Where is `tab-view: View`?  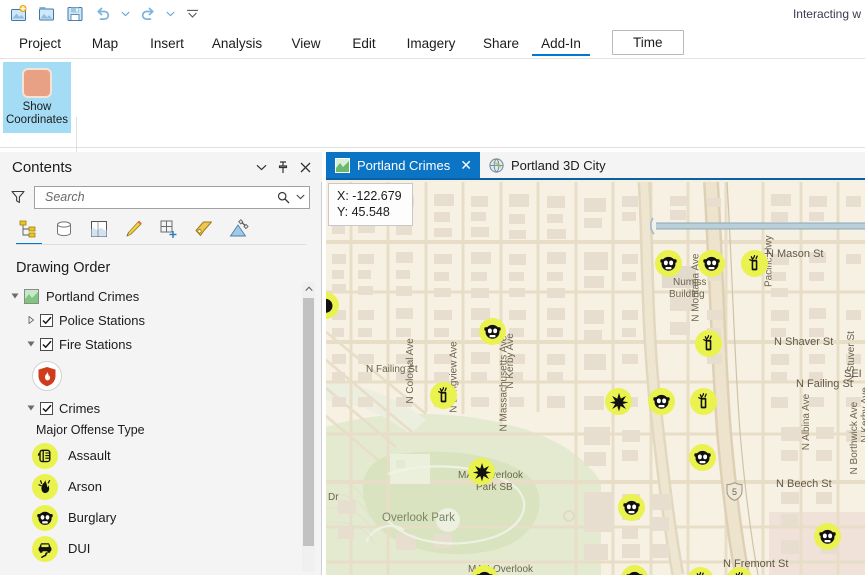 tab-view: View is located at coordinates (306, 47).